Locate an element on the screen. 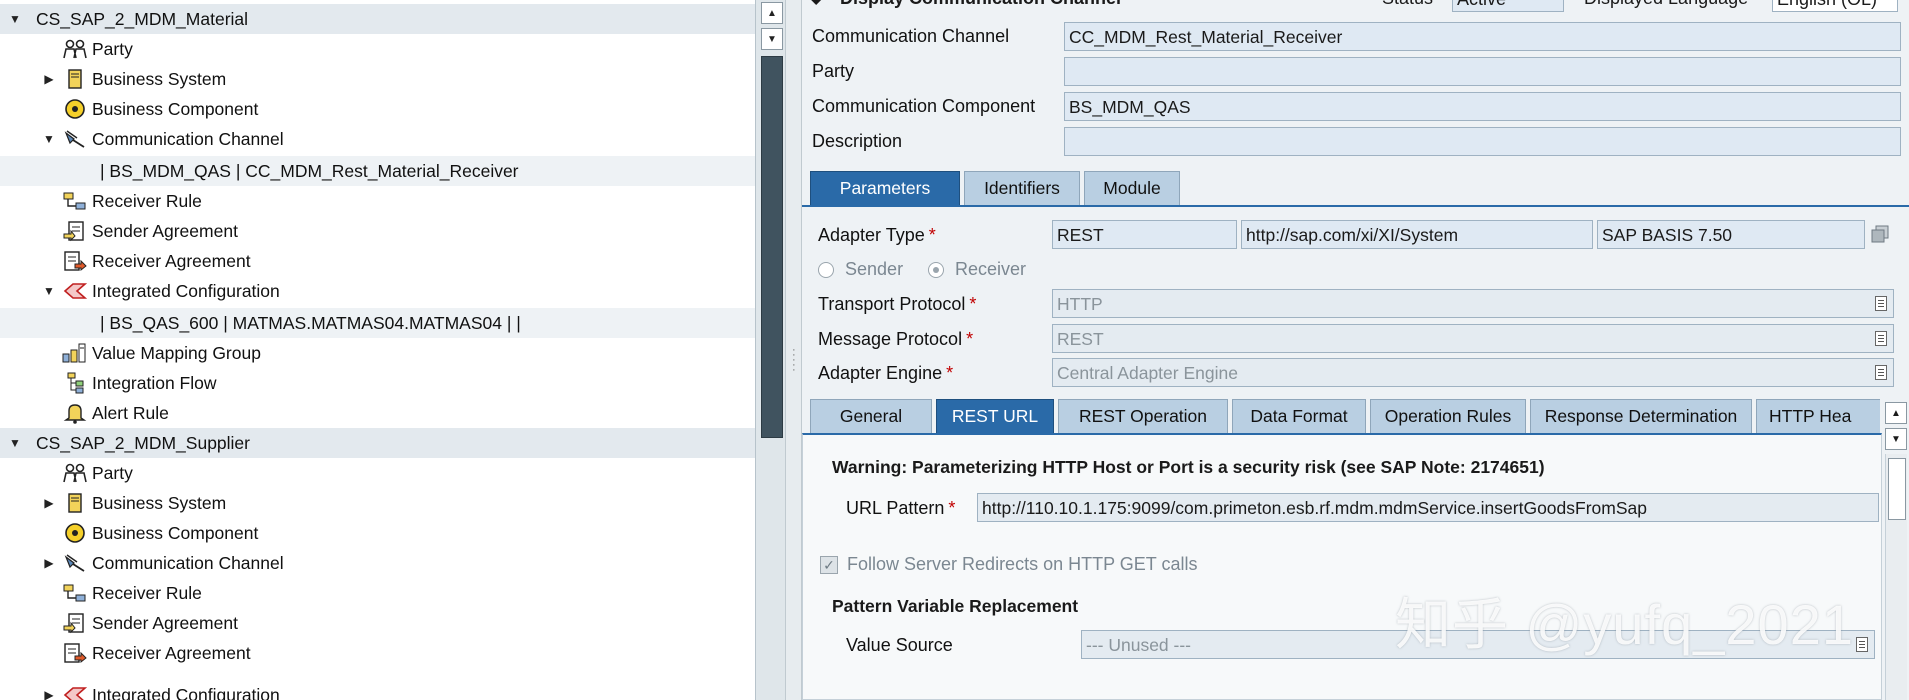 The width and height of the screenshot is (1909, 700). tree-item-integrated-configuration: ▼ Integrated Configuration is located at coordinates (377, 291).